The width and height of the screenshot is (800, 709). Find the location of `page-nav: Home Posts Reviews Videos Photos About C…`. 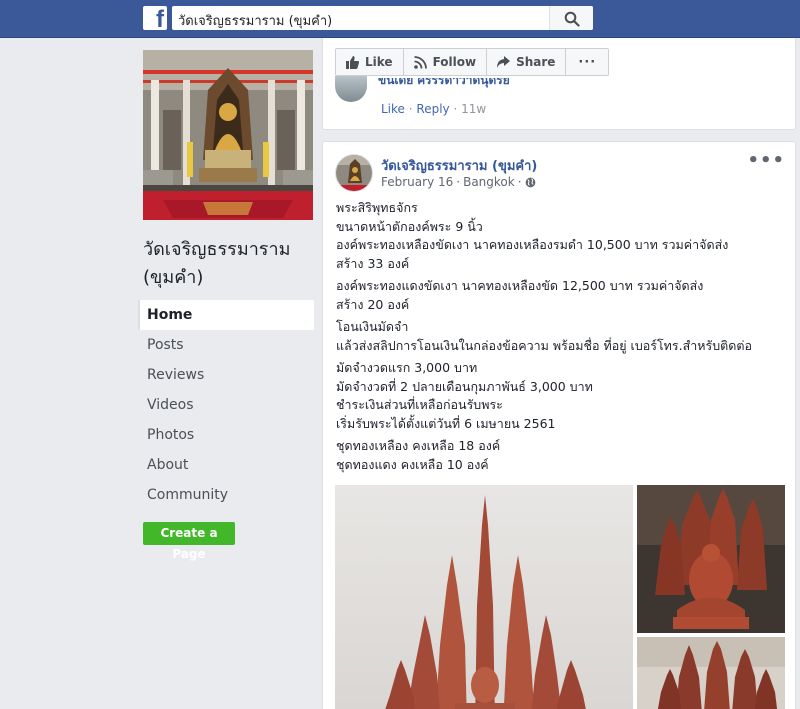

page-nav: Home Posts Reviews Videos Photos About C… is located at coordinates (226, 405).